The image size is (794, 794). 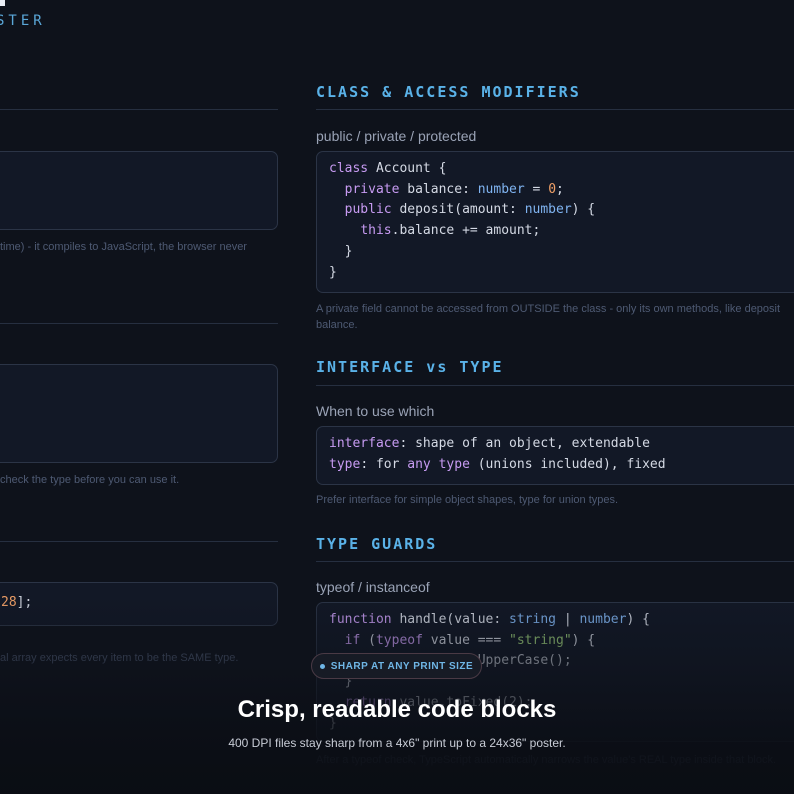 I want to click on print-size-badge: SHARP AT ANY PRINT SIZE, so click(x=396, y=666).